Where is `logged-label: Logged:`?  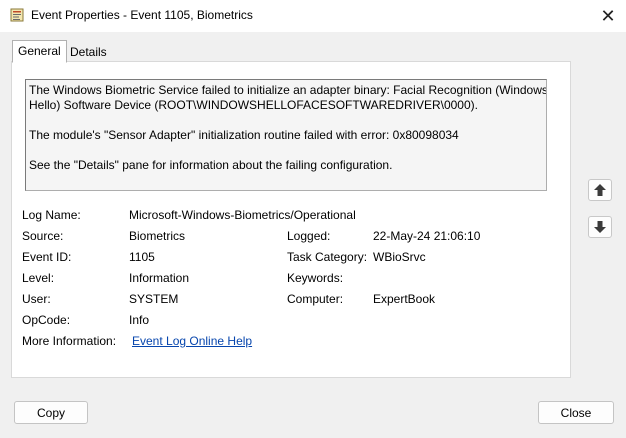 logged-label: Logged: is located at coordinates (309, 236).